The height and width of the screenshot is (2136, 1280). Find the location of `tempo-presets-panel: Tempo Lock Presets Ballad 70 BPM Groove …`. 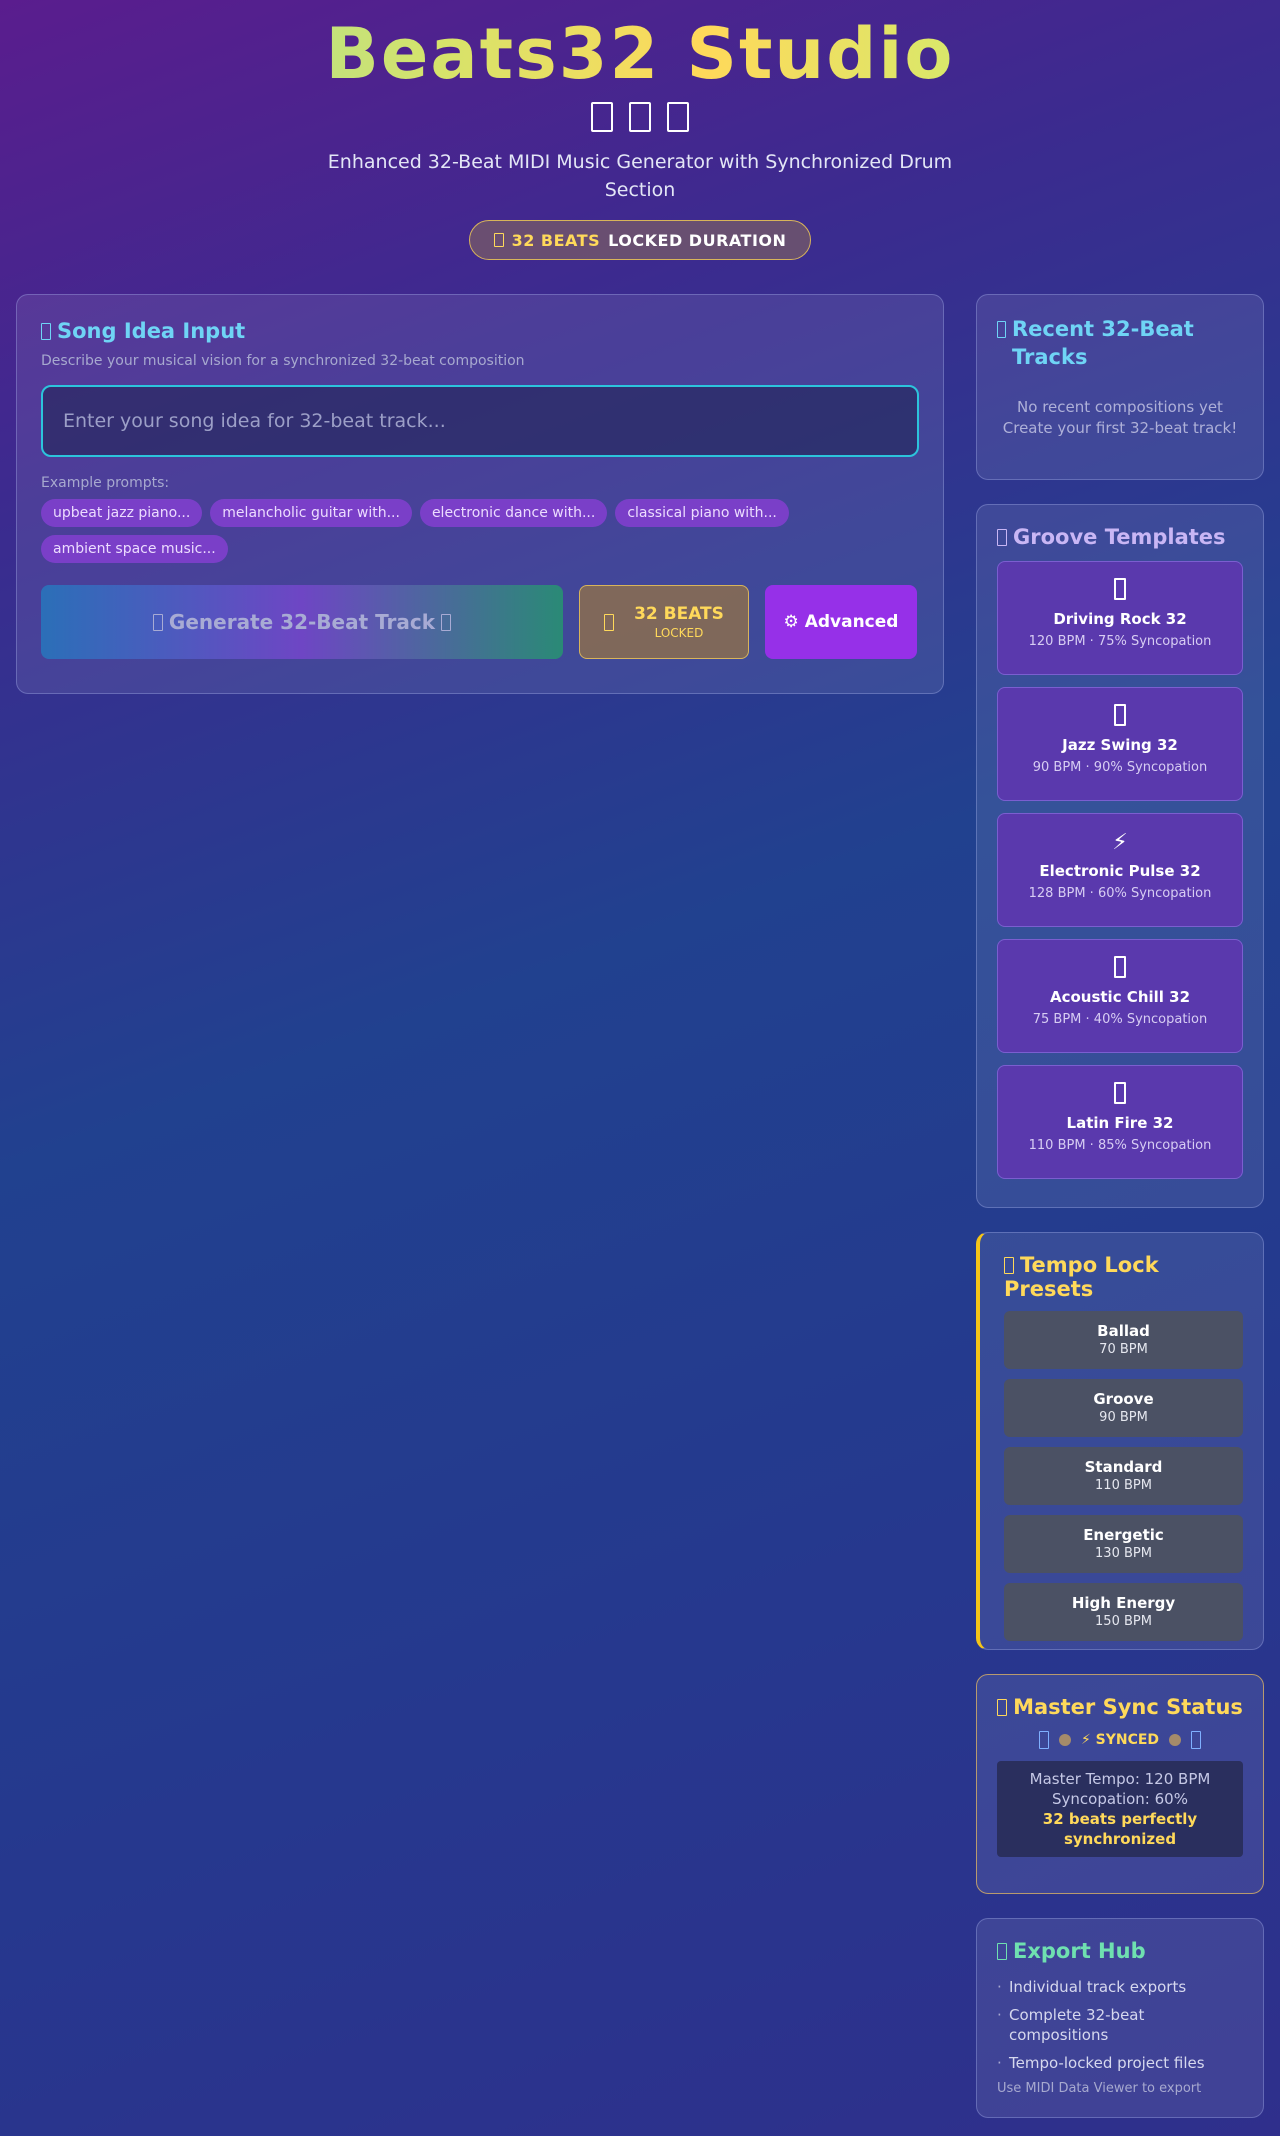

tempo-presets-panel: Tempo Lock Presets Ballad 70 BPM Groove … is located at coordinates (1120, 1441).